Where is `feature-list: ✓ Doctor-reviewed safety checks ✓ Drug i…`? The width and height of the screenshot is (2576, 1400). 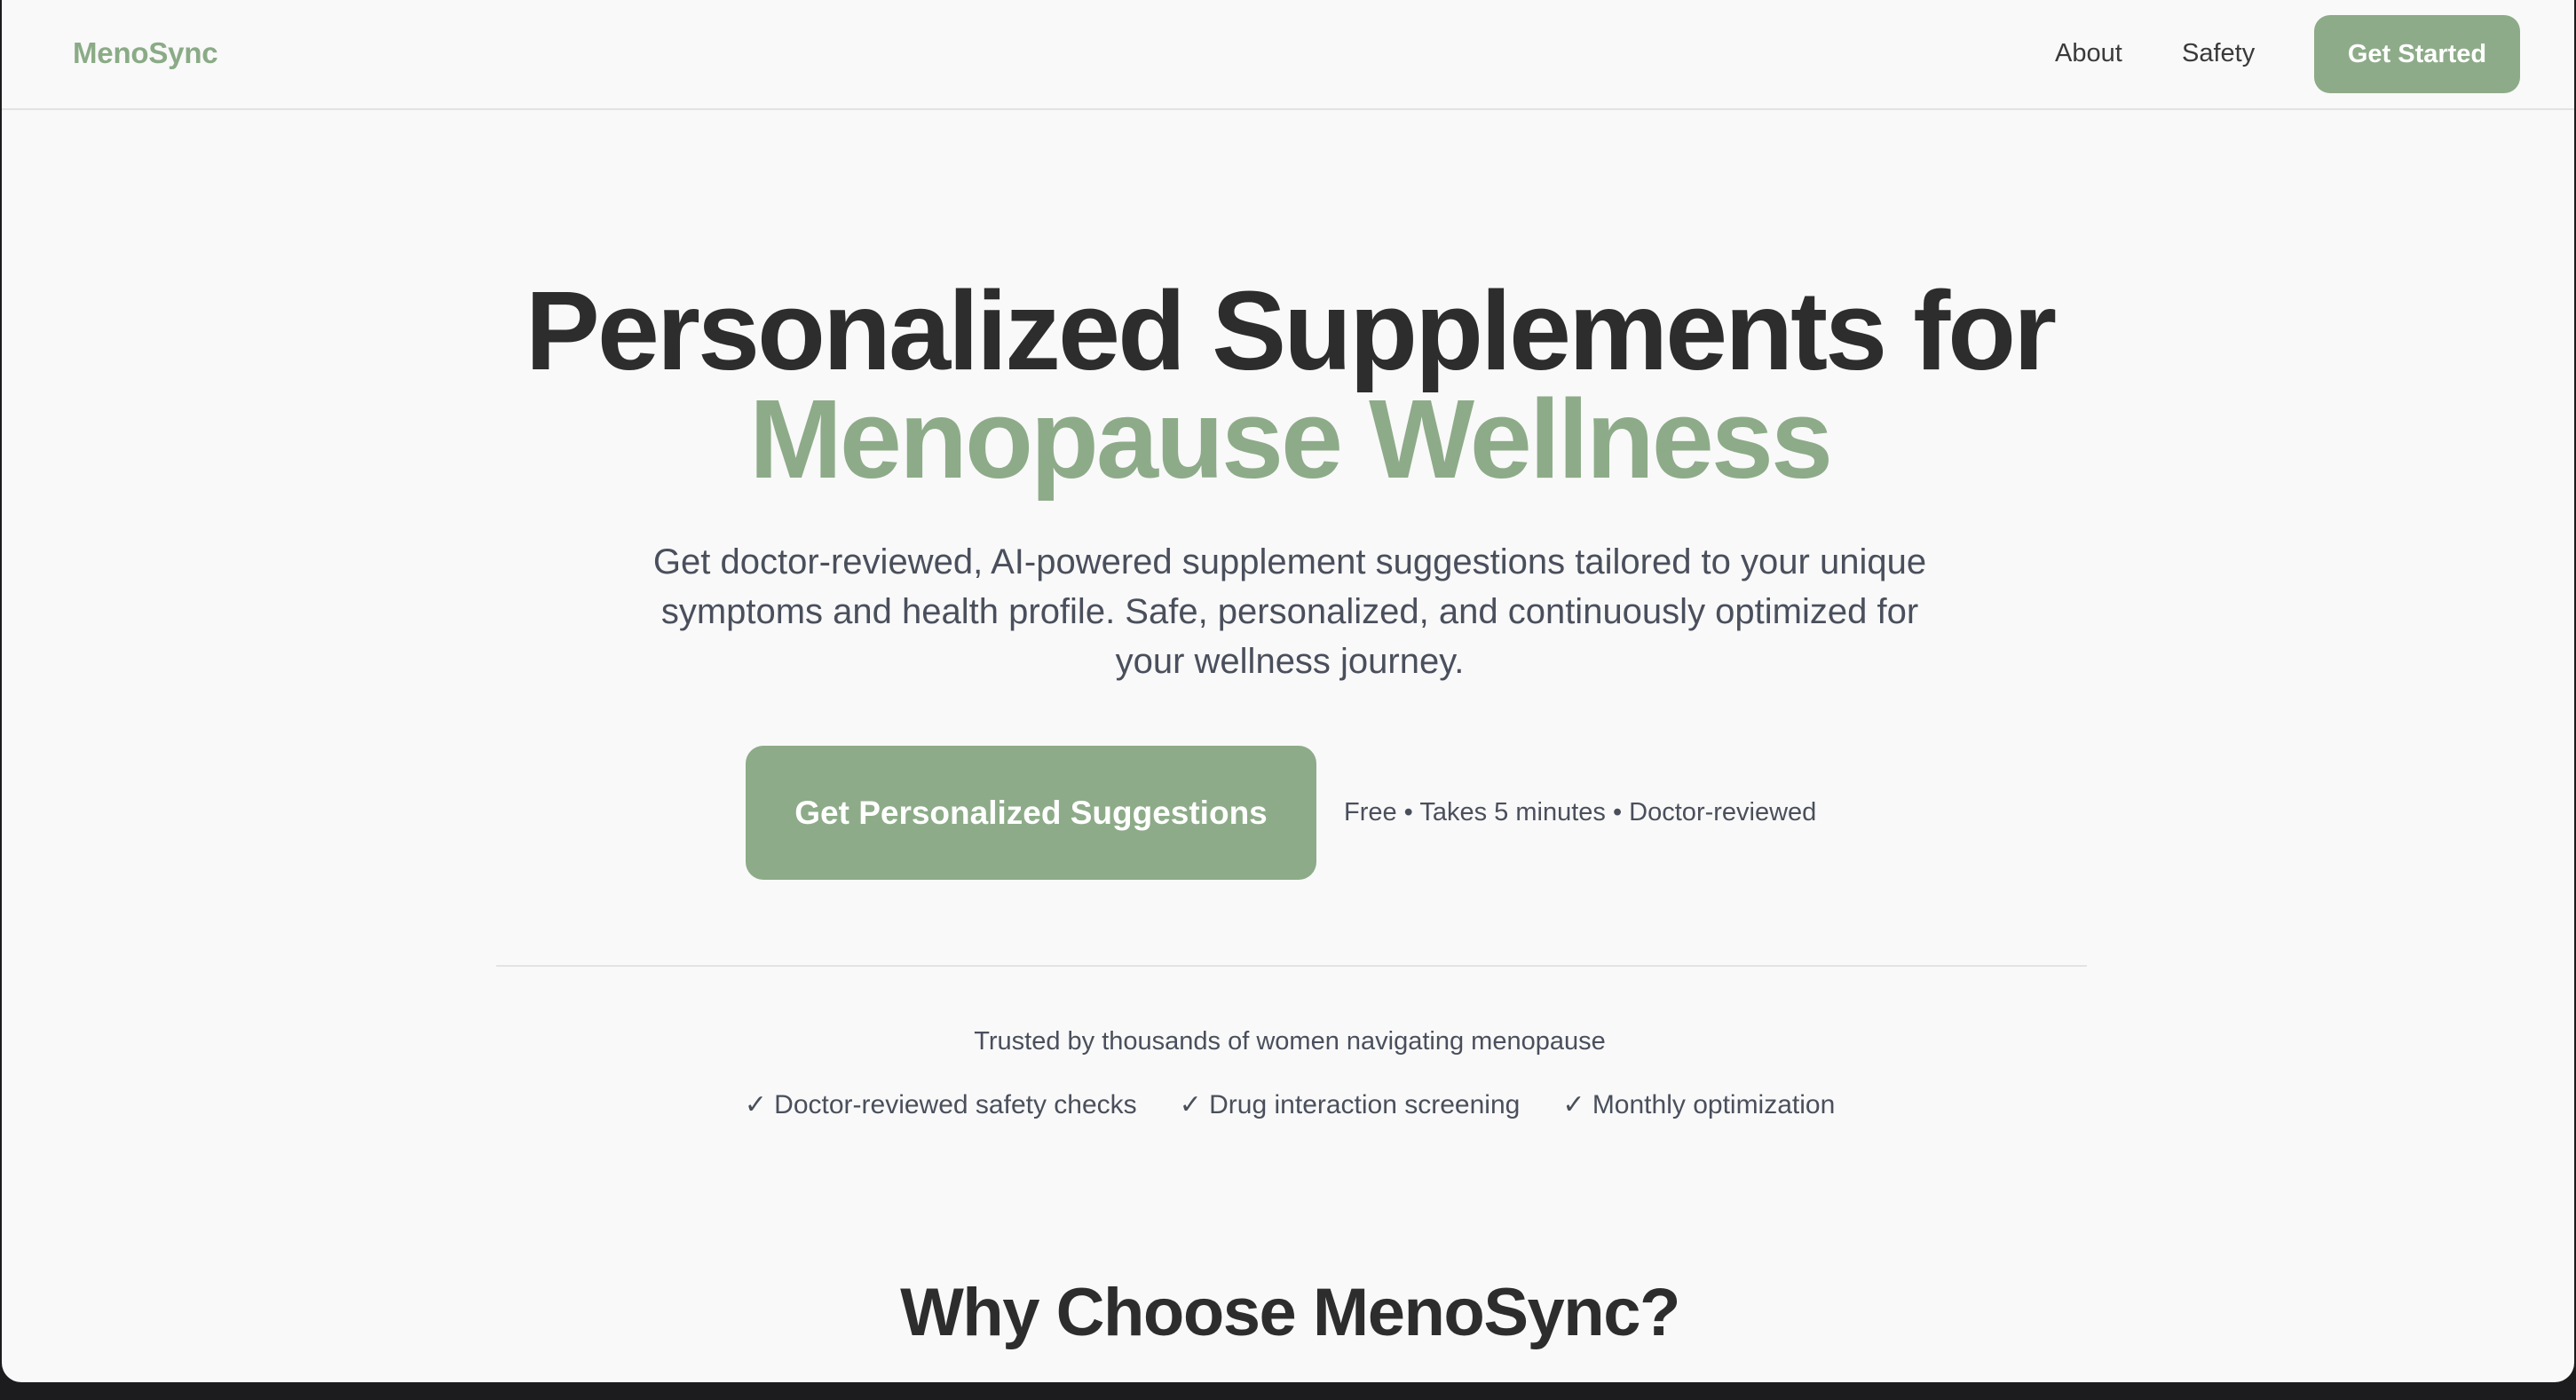
feature-list: ✓ Doctor-reviewed safety checks ✓ Drug i… is located at coordinates (1288, 1105).